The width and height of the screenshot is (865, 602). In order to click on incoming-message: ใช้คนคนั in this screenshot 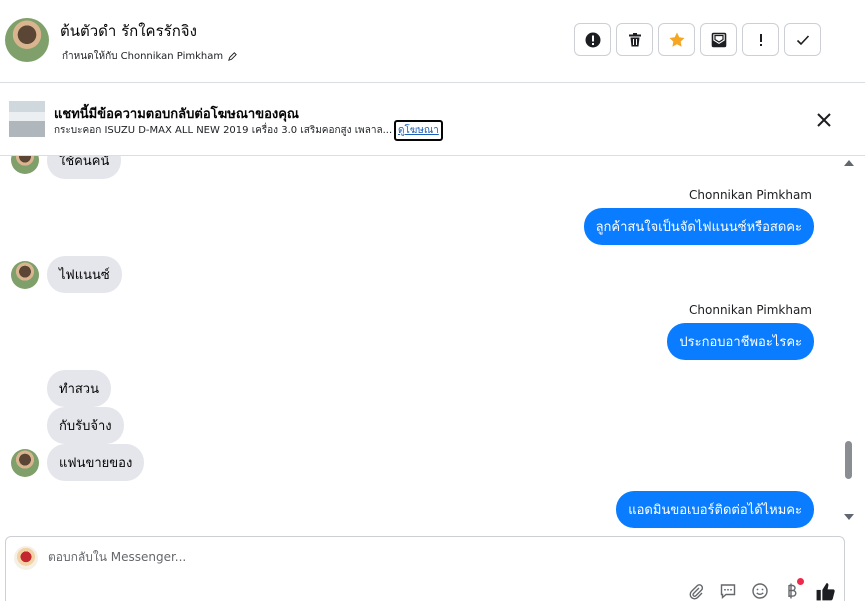, I will do `click(84, 167)`.